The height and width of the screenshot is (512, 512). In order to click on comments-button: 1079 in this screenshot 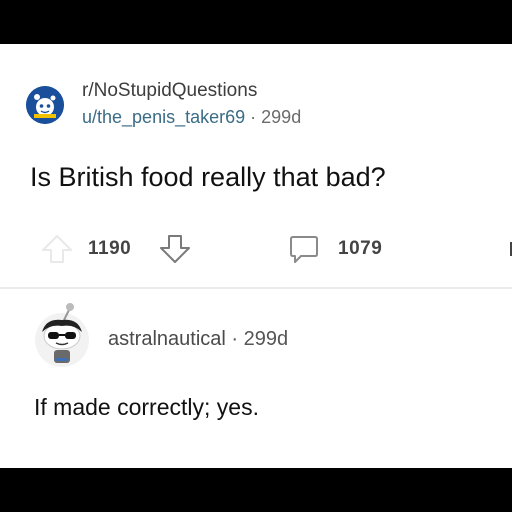, I will do `click(335, 249)`.